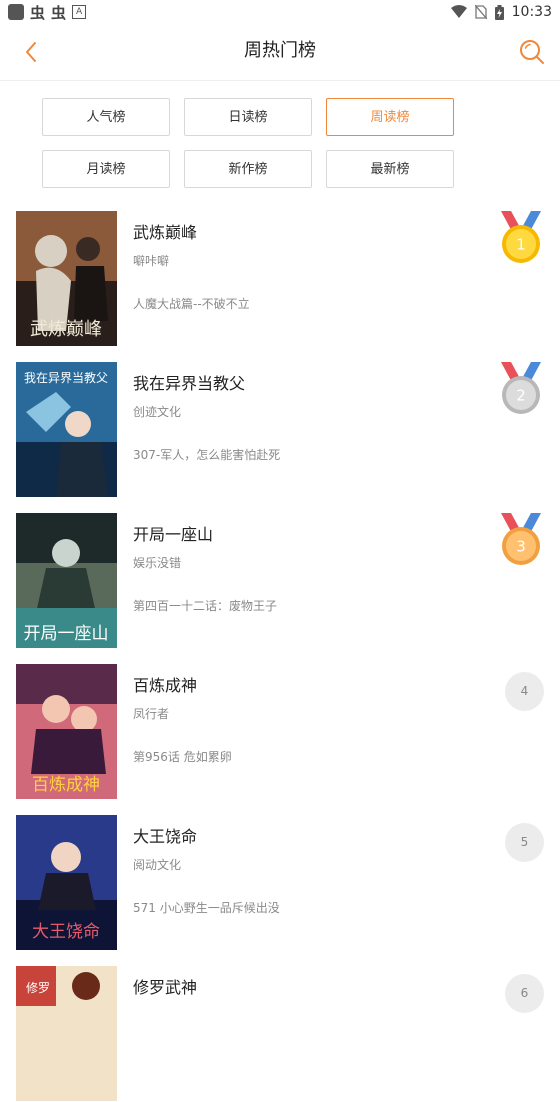  I want to click on svg-text: 百炼成神, so click(66, 785).